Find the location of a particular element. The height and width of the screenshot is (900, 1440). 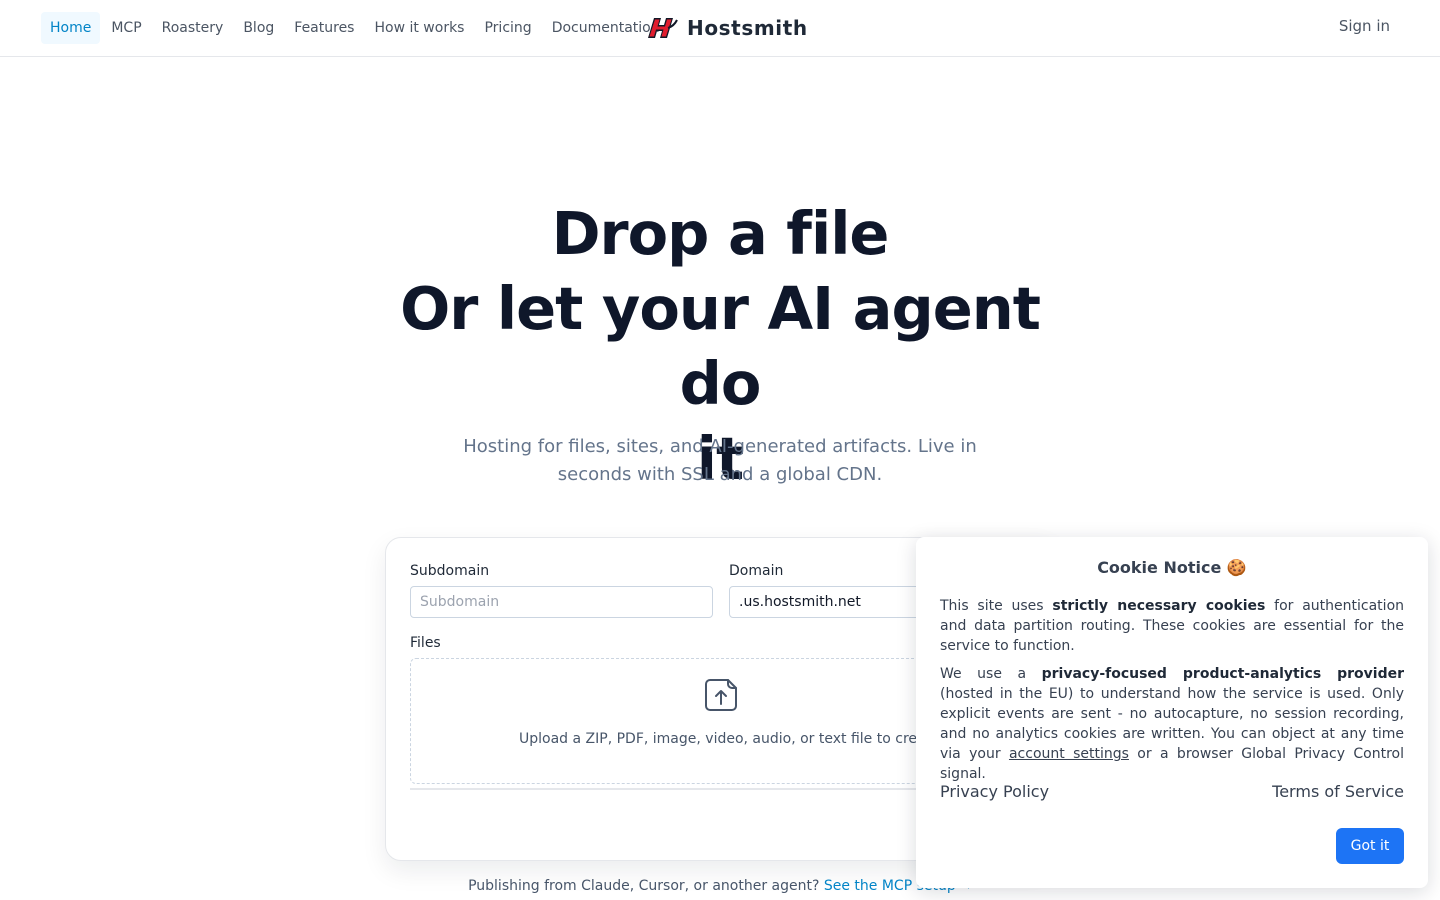

terms-of-service-link: Terms of Service is located at coordinates (1338, 791).